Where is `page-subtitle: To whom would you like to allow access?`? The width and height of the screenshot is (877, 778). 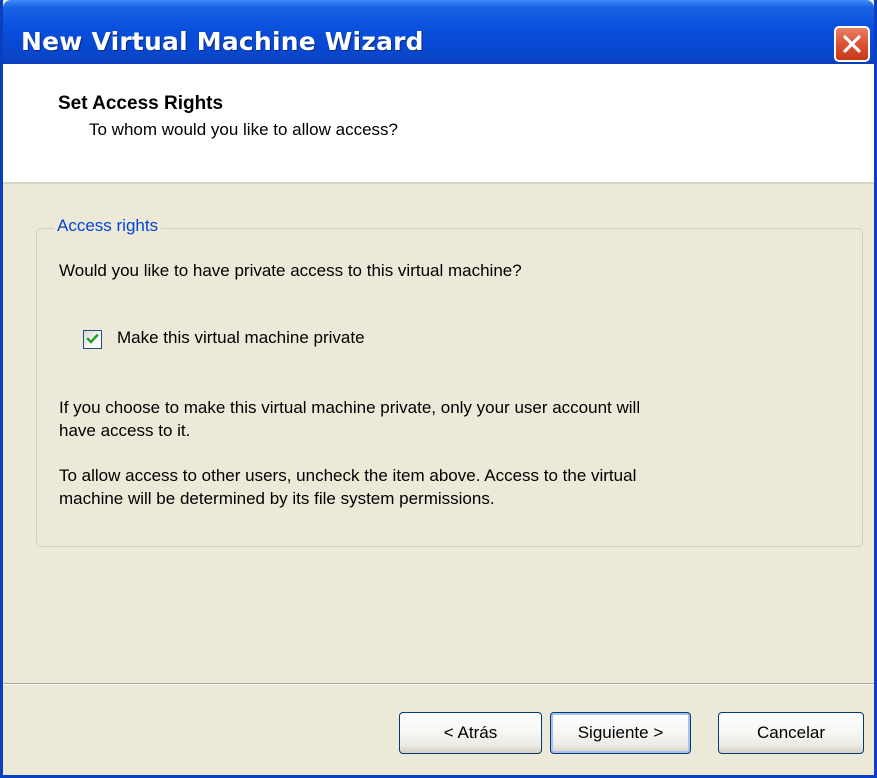
page-subtitle: To whom would you like to allow access? is located at coordinates (243, 129).